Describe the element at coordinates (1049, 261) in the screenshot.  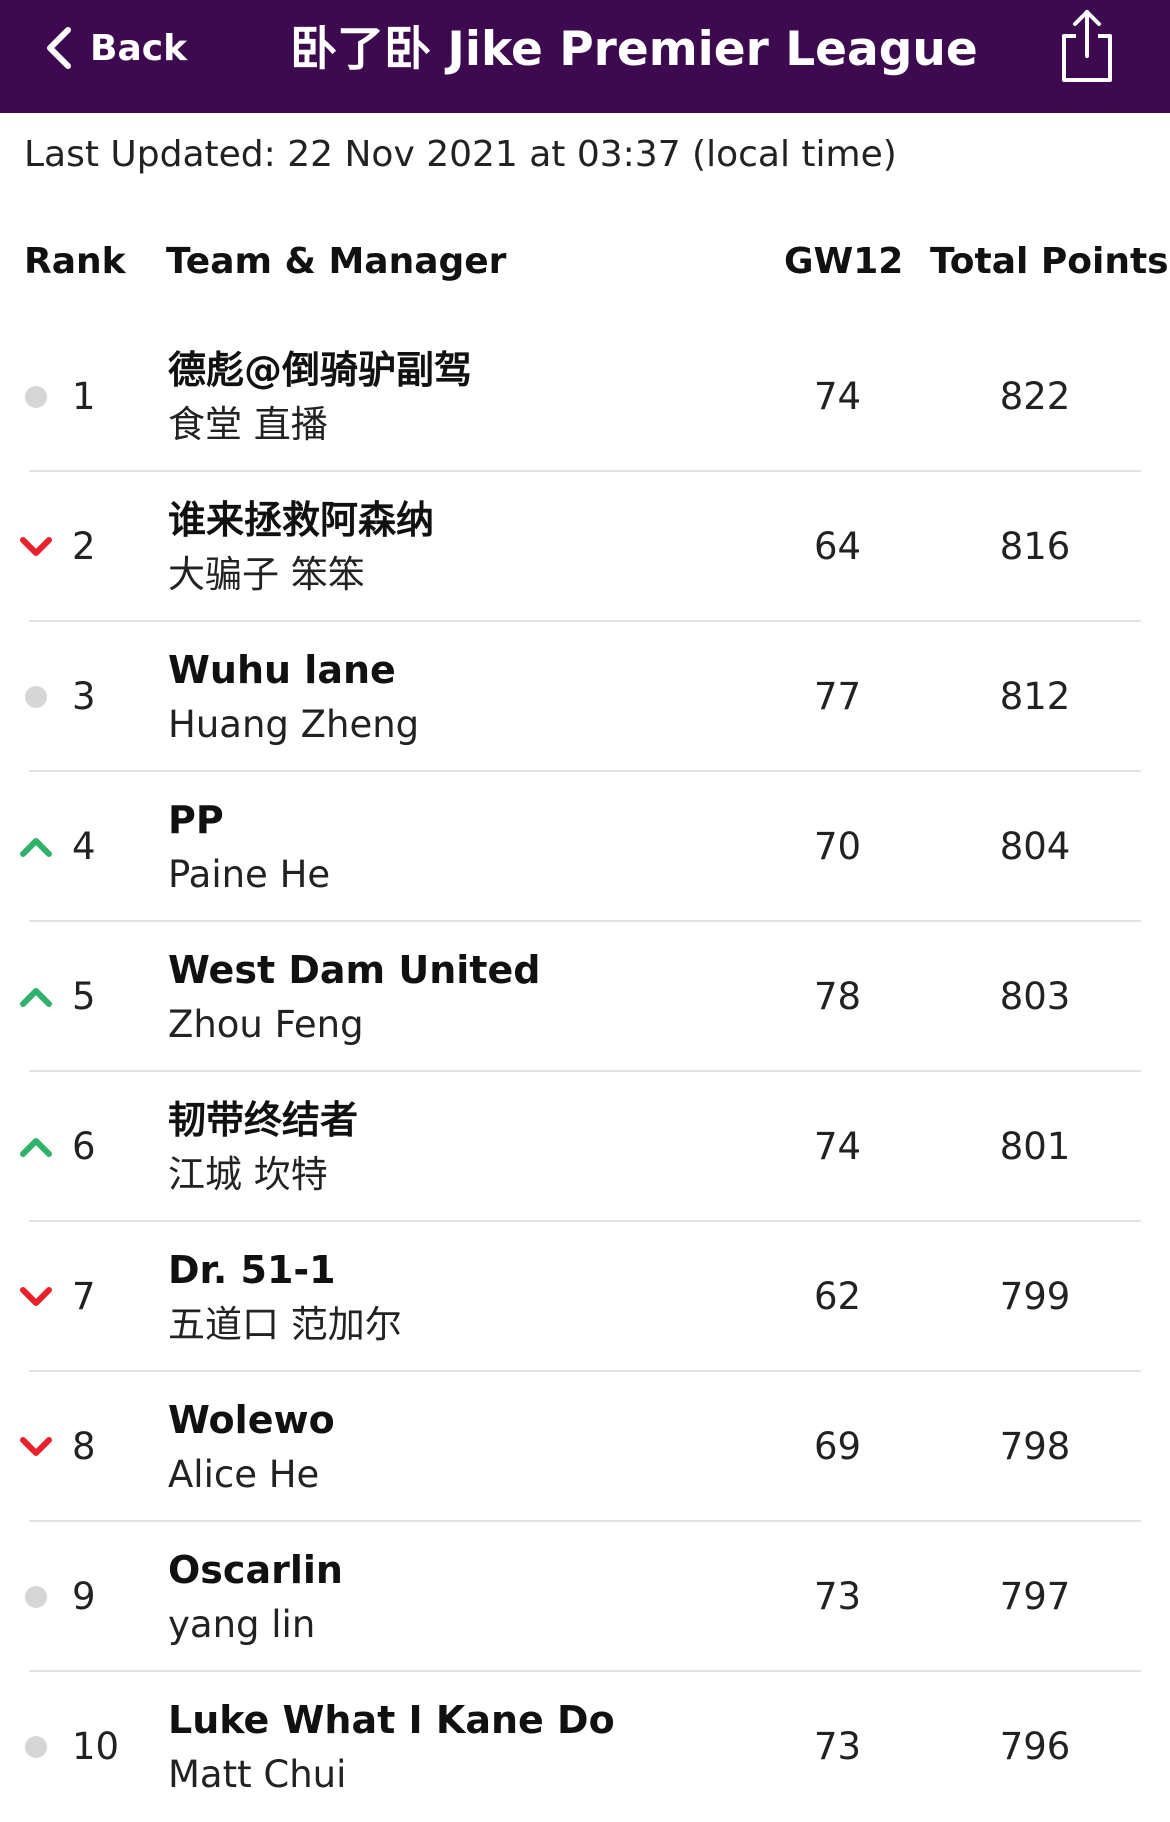
I see `header-total-points: Total Points` at that location.